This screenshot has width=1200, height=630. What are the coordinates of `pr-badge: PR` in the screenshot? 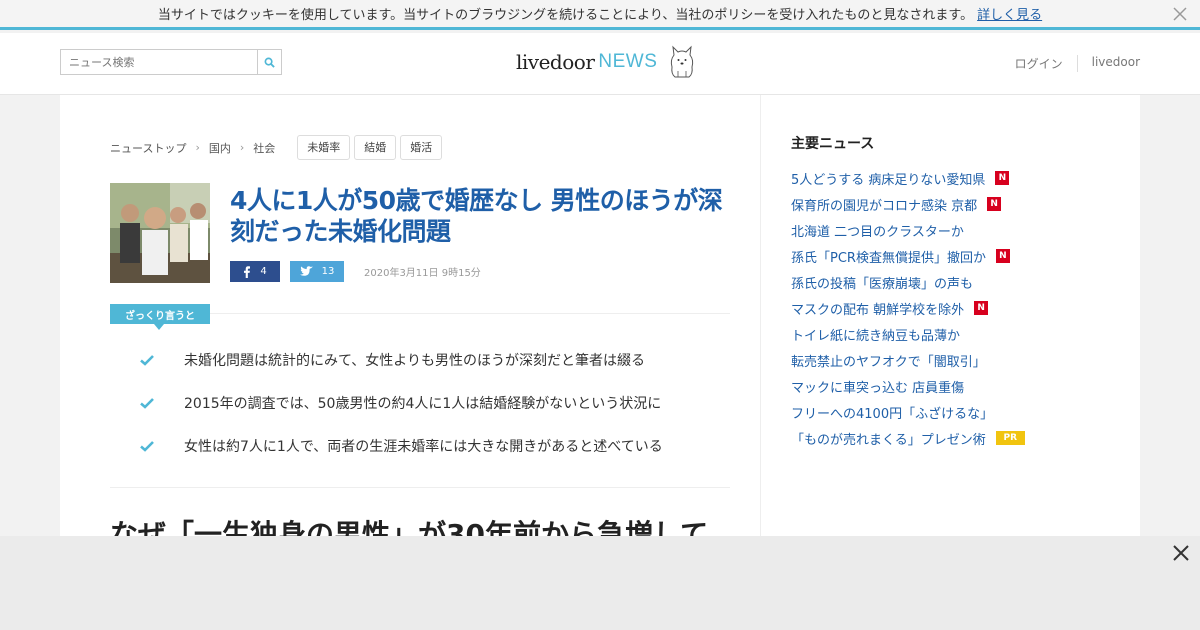 It's located at (1010, 438).